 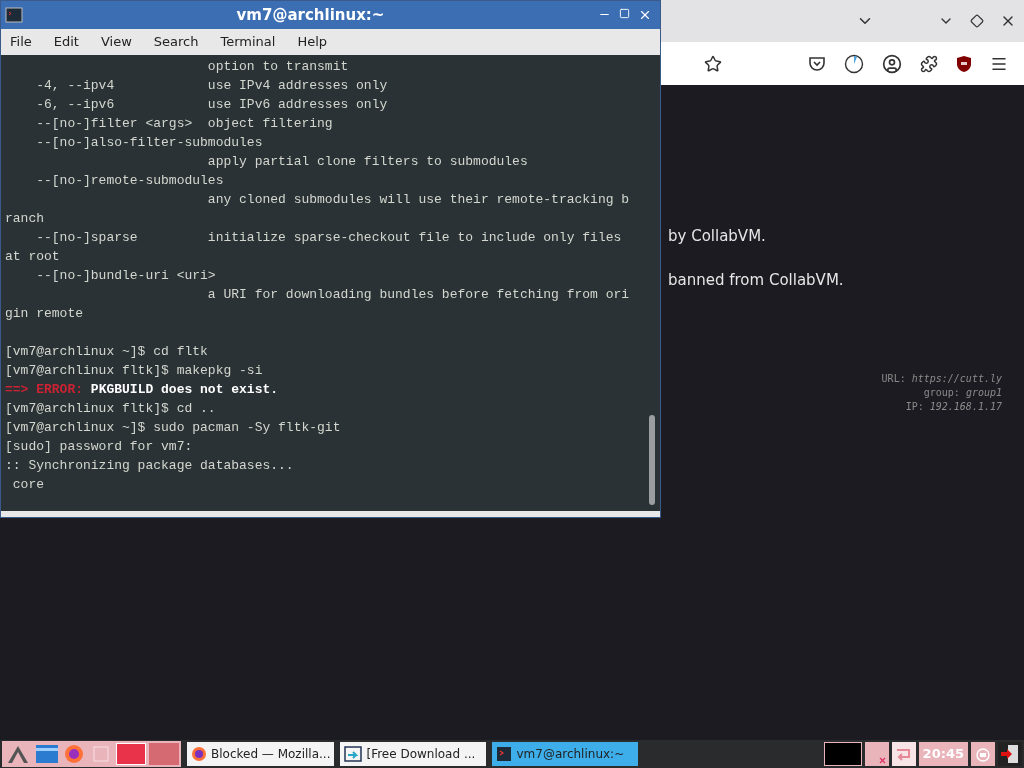 What do you see at coordinates (624, 13) in the screenshot?
I see `maximize-icon` at bounding box center [624, 13].